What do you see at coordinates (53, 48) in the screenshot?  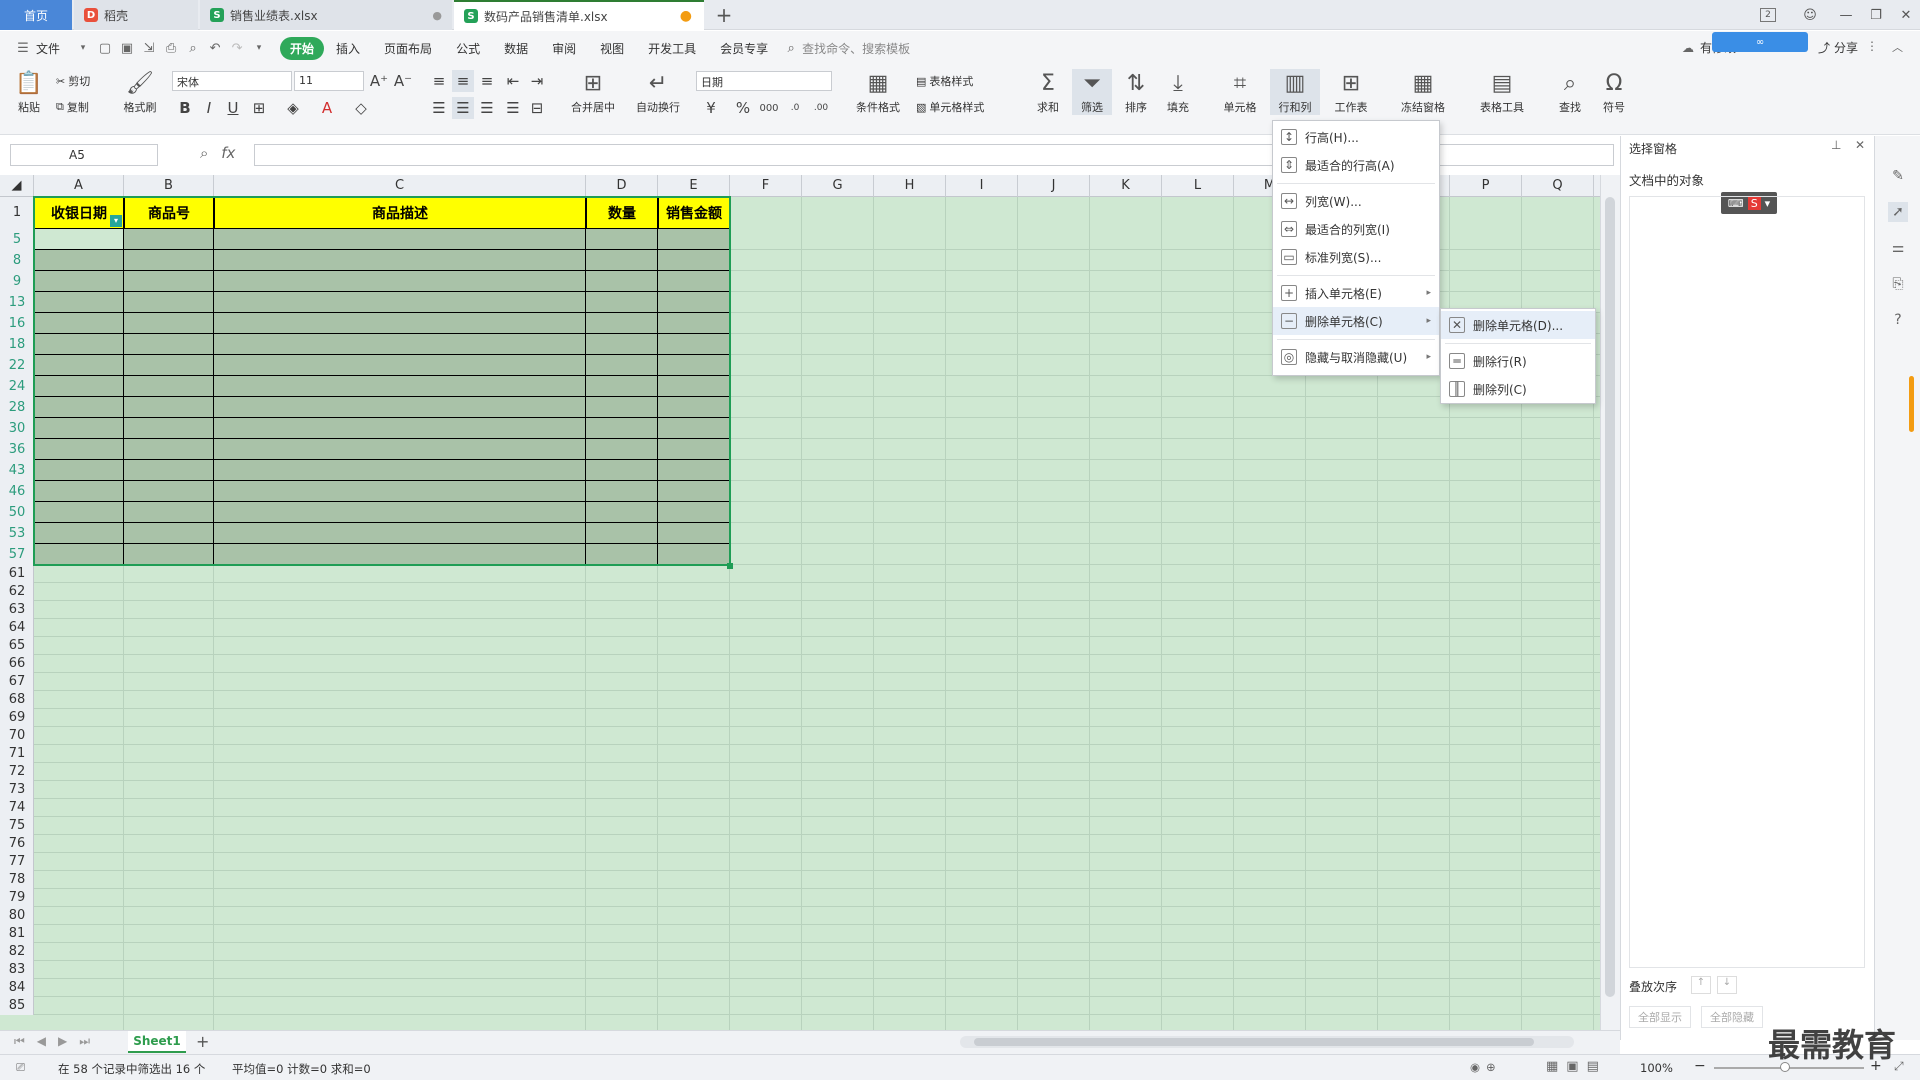 I see `file-menu: 文件` at bounding box center [53, 48].